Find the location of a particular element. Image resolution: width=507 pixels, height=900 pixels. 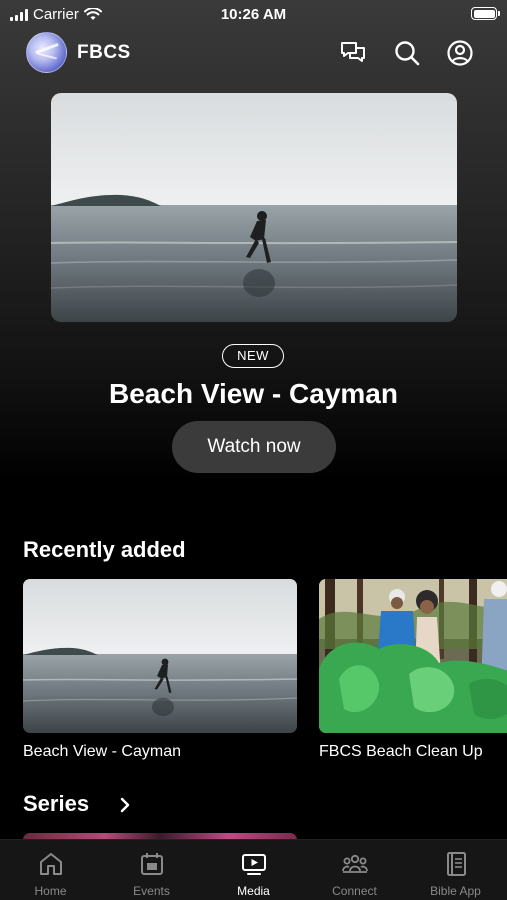

new-badge: NEW is located at coordinates (253, 356).